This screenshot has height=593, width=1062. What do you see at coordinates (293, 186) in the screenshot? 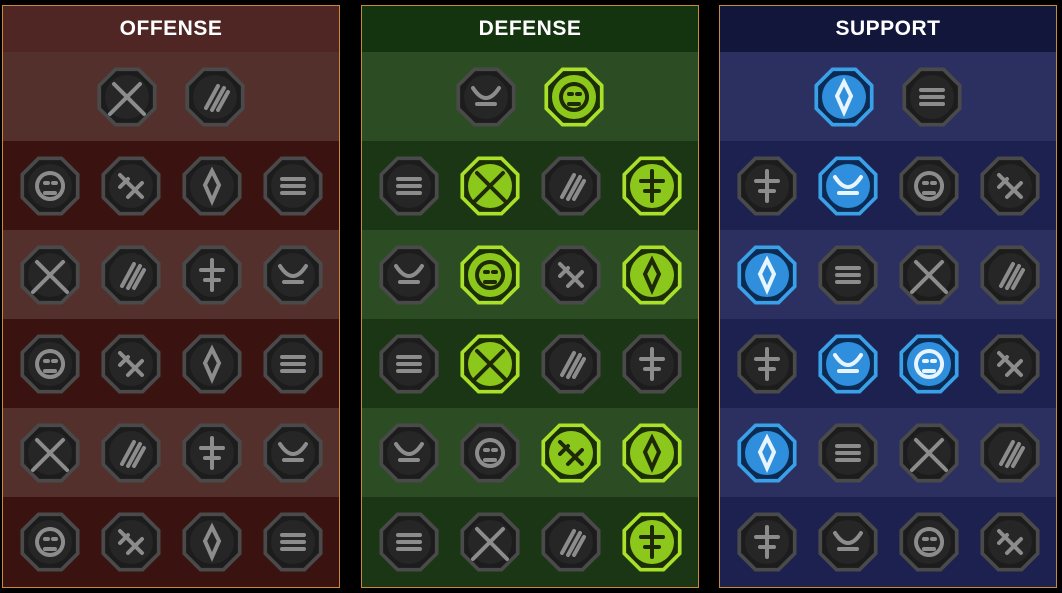
I see `heart-horns-icon` at bounding box center [293, 186].